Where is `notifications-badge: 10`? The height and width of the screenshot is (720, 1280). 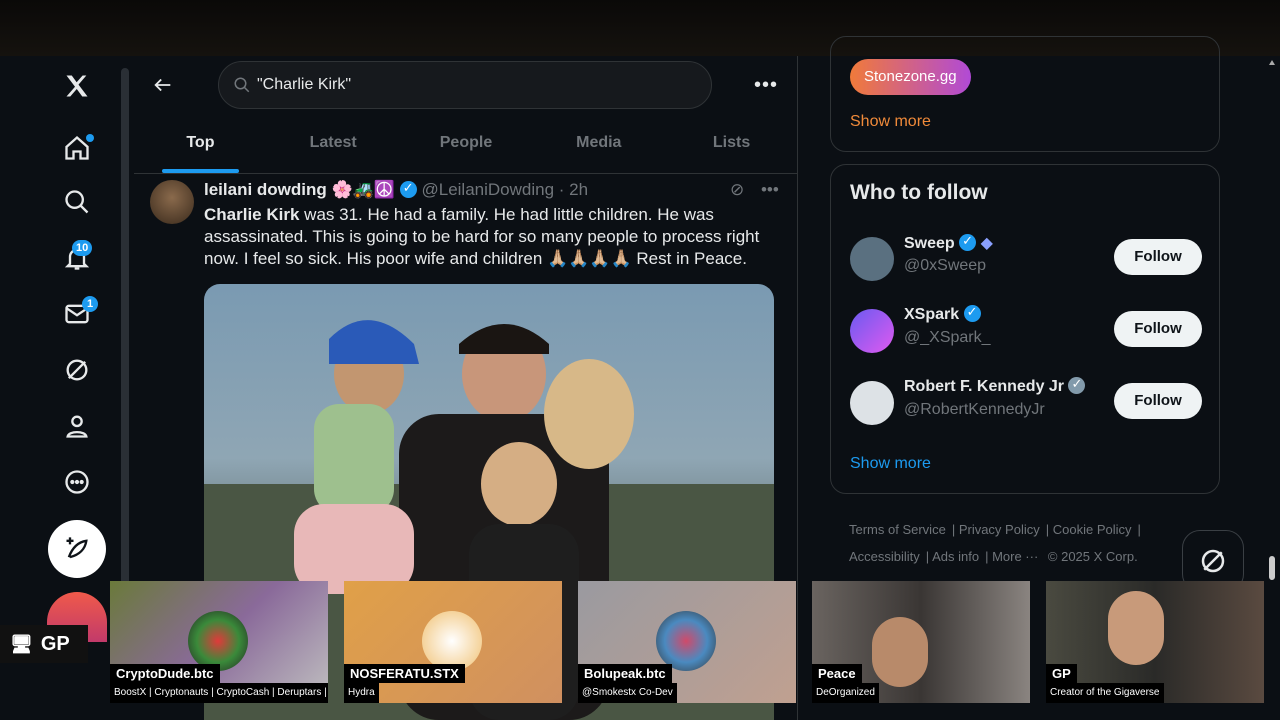
notifications-badge: 10 is located at coordinates (82, 248).